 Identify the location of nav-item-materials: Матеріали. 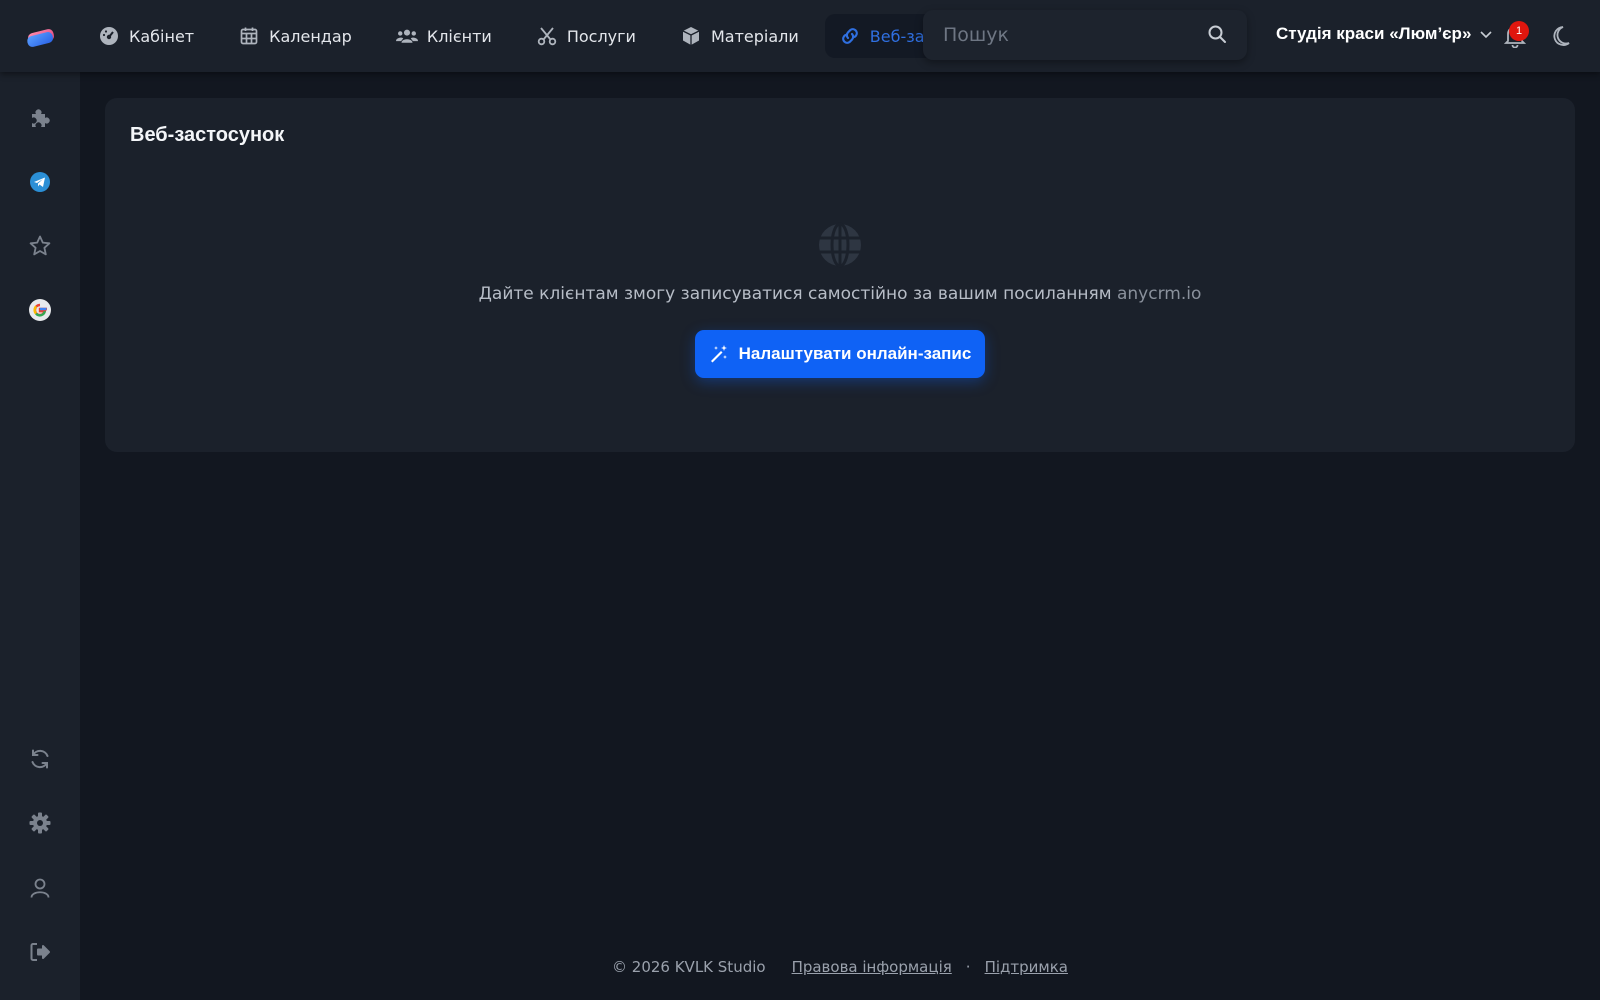
(739, 36).